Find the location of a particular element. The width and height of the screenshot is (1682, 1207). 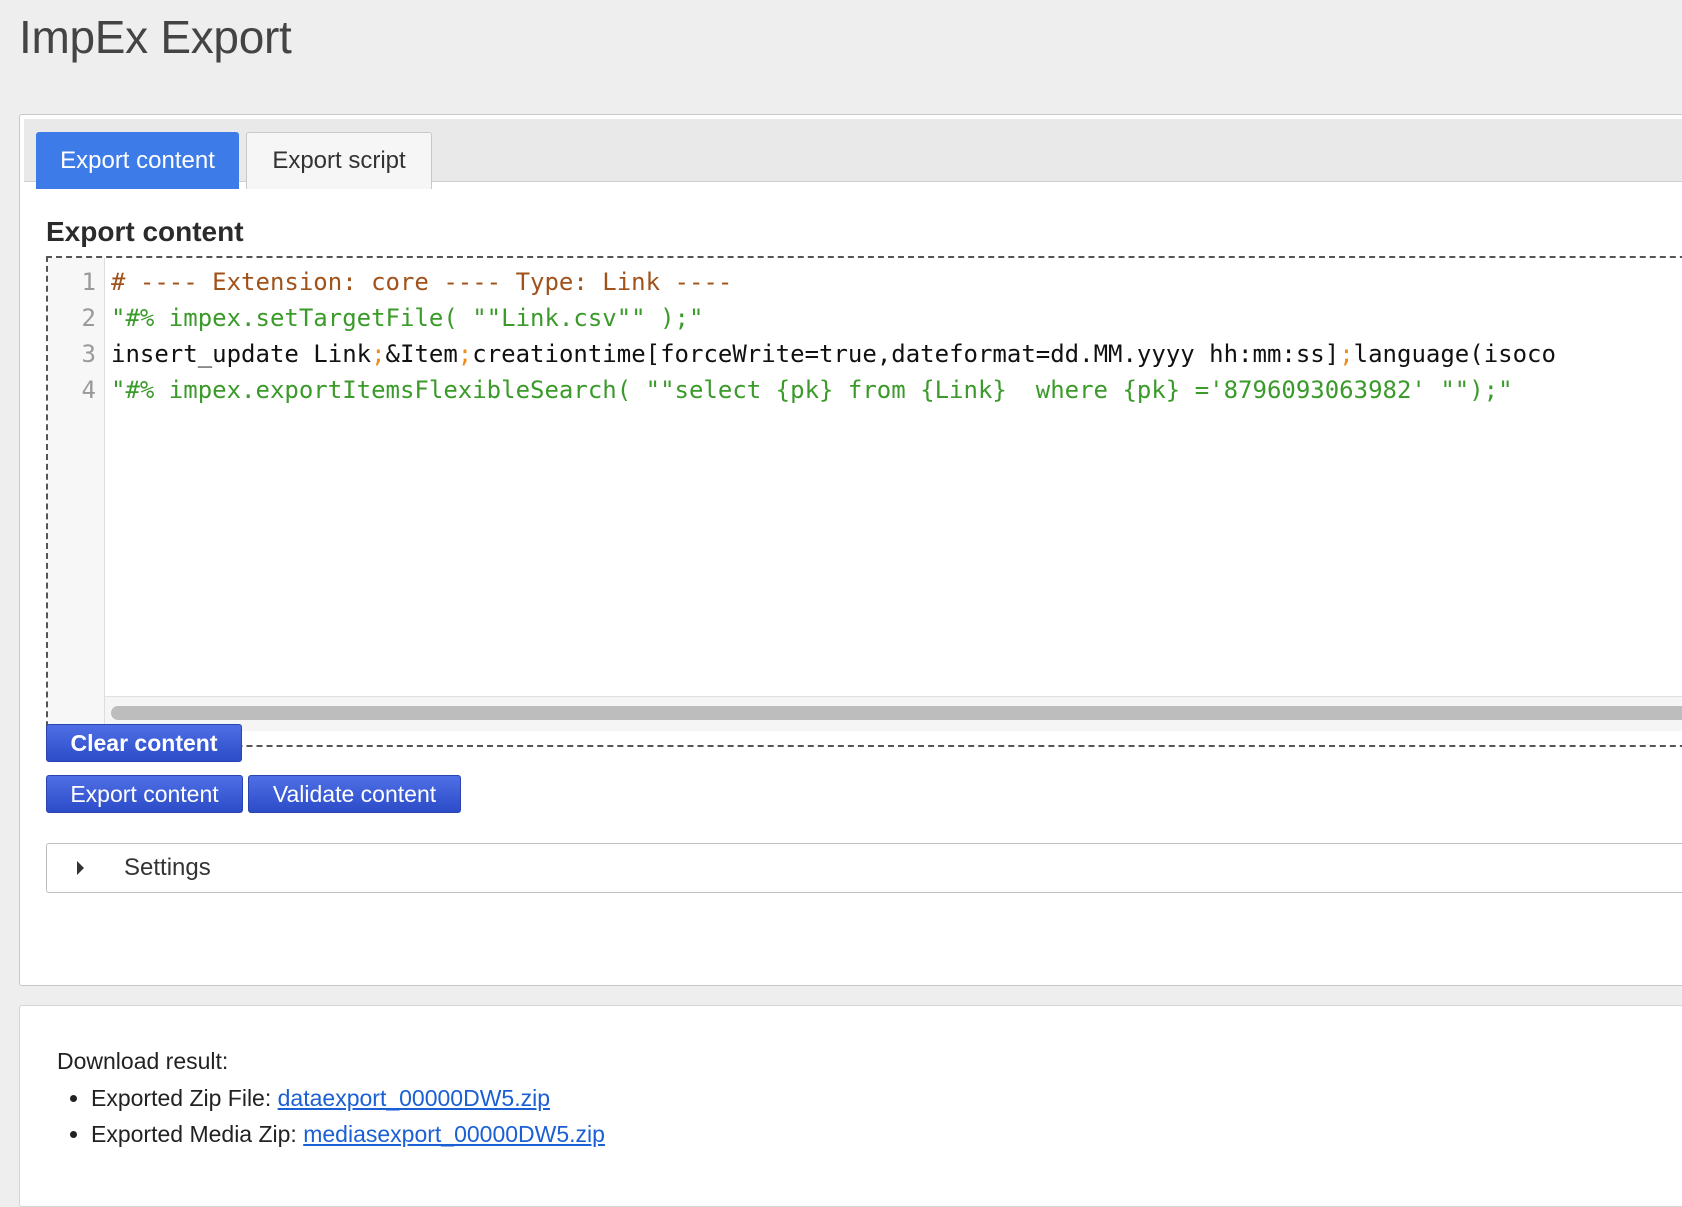

settings-toggle: Settings is located at coordinates (864, 868).